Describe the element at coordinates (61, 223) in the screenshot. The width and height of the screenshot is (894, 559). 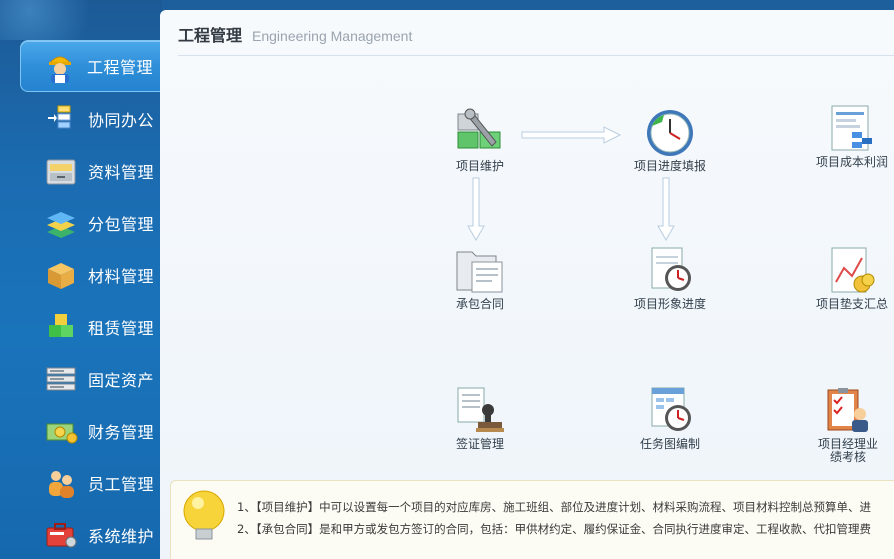
I see `subcontract-icon` at that location.